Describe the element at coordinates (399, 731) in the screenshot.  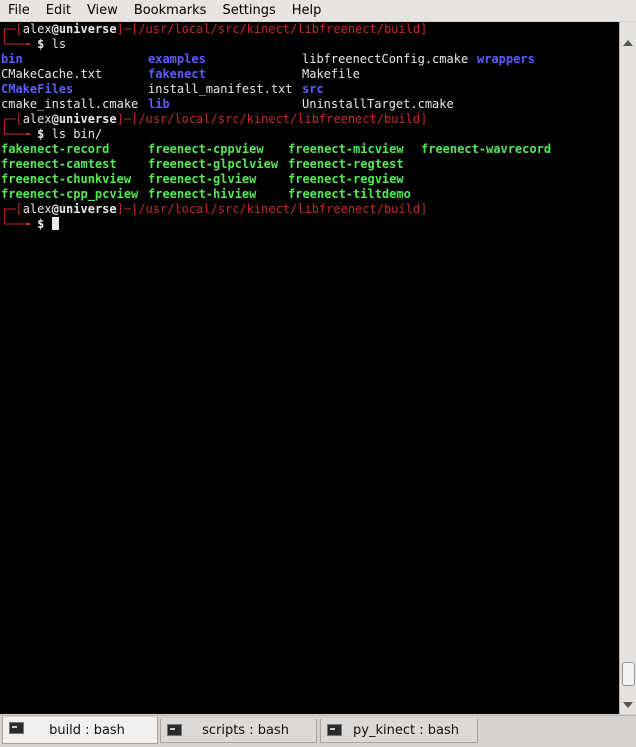
I see `tab-py-kinect: py_kinect : bash` at that location.